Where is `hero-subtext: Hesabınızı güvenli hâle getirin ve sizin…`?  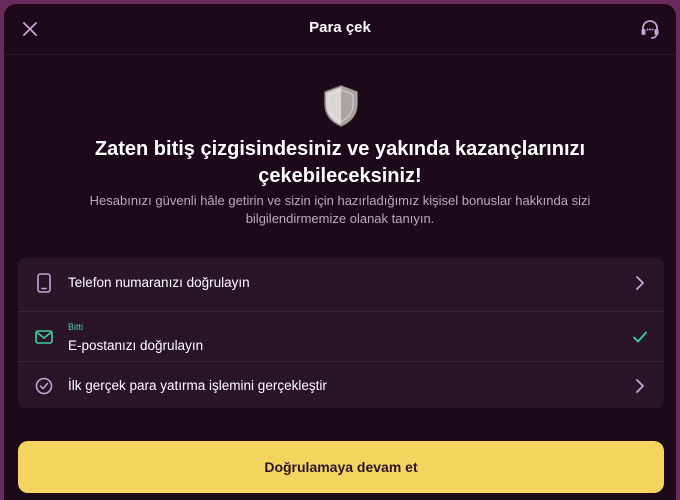
hero-subtext: Hesabınızı güvenli hâle getirin ve sizin… is located at coordinates (340, 209).